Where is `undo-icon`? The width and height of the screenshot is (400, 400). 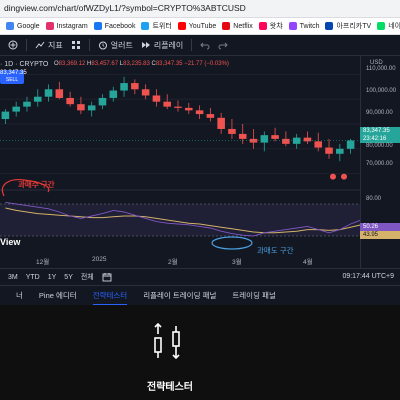
undo-icon is located at coordinates (205, 46).